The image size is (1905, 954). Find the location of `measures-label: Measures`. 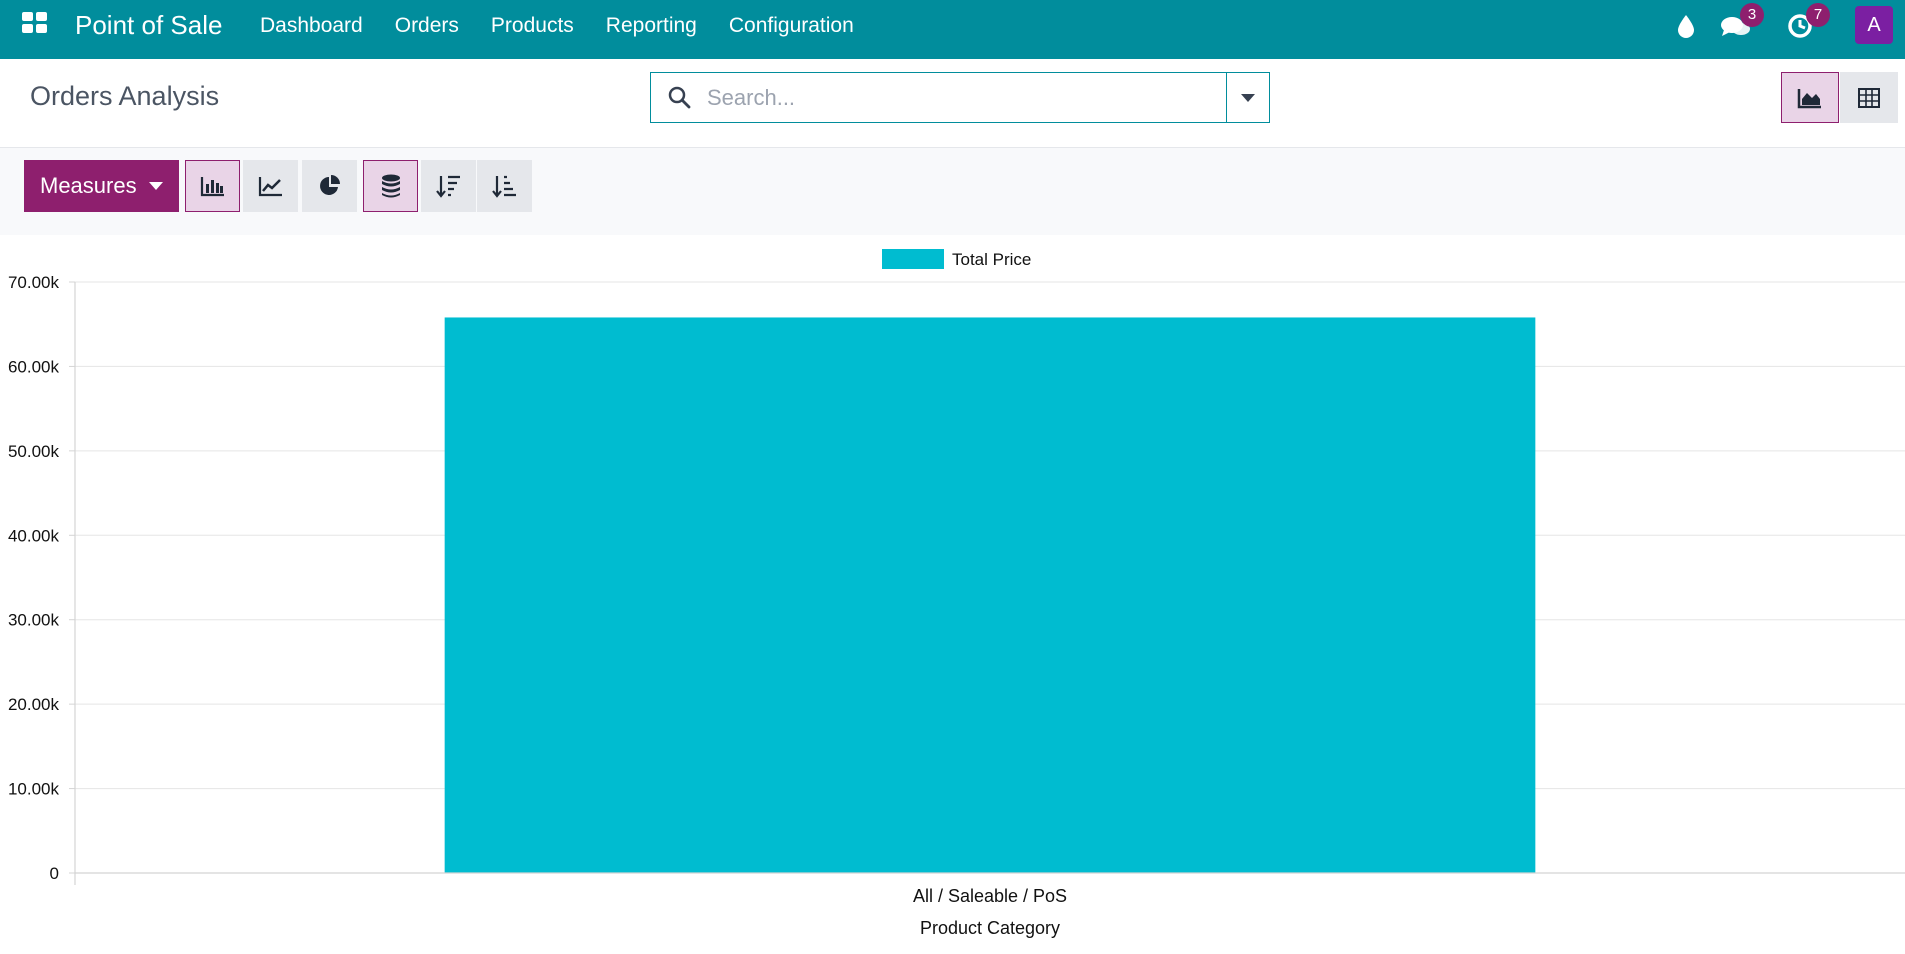

measures-label: Measures is located at coordinates (88, 185).